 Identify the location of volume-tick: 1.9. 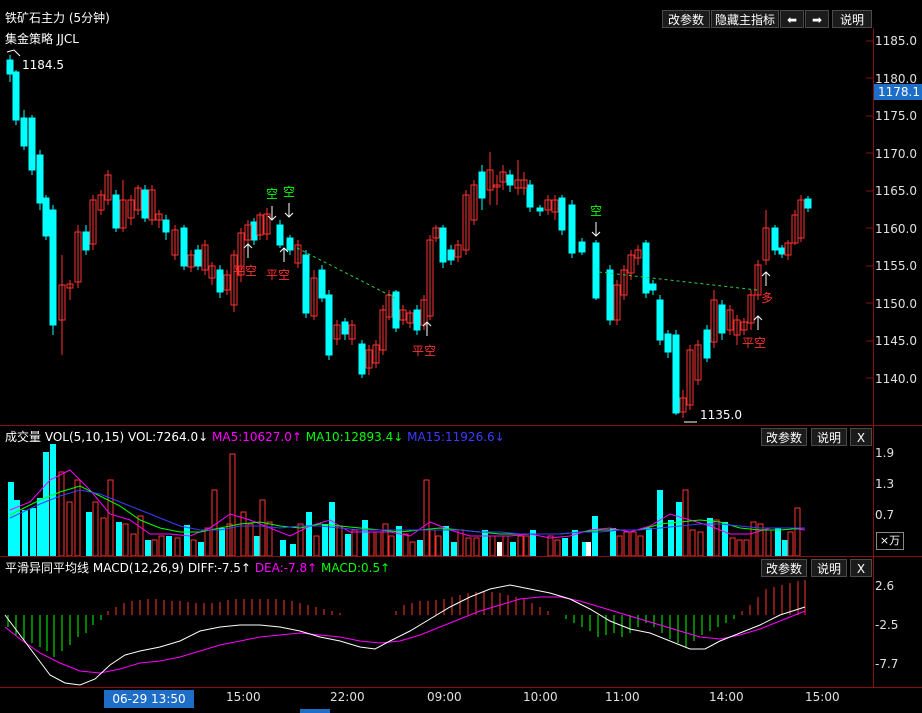
(885, 453).